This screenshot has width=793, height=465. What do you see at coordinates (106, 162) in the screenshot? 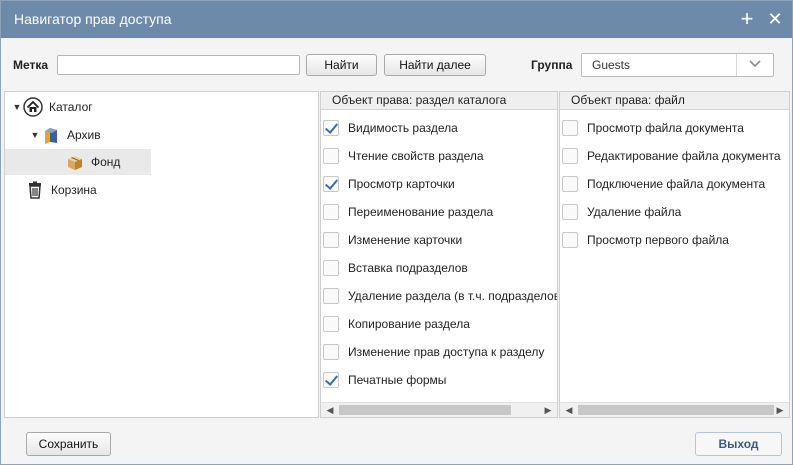
I see `tree-node-label: Фонд` at bounding box center [106, 162].